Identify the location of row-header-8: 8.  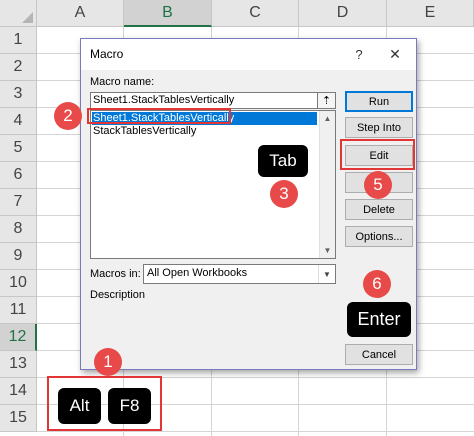
(18, 229).